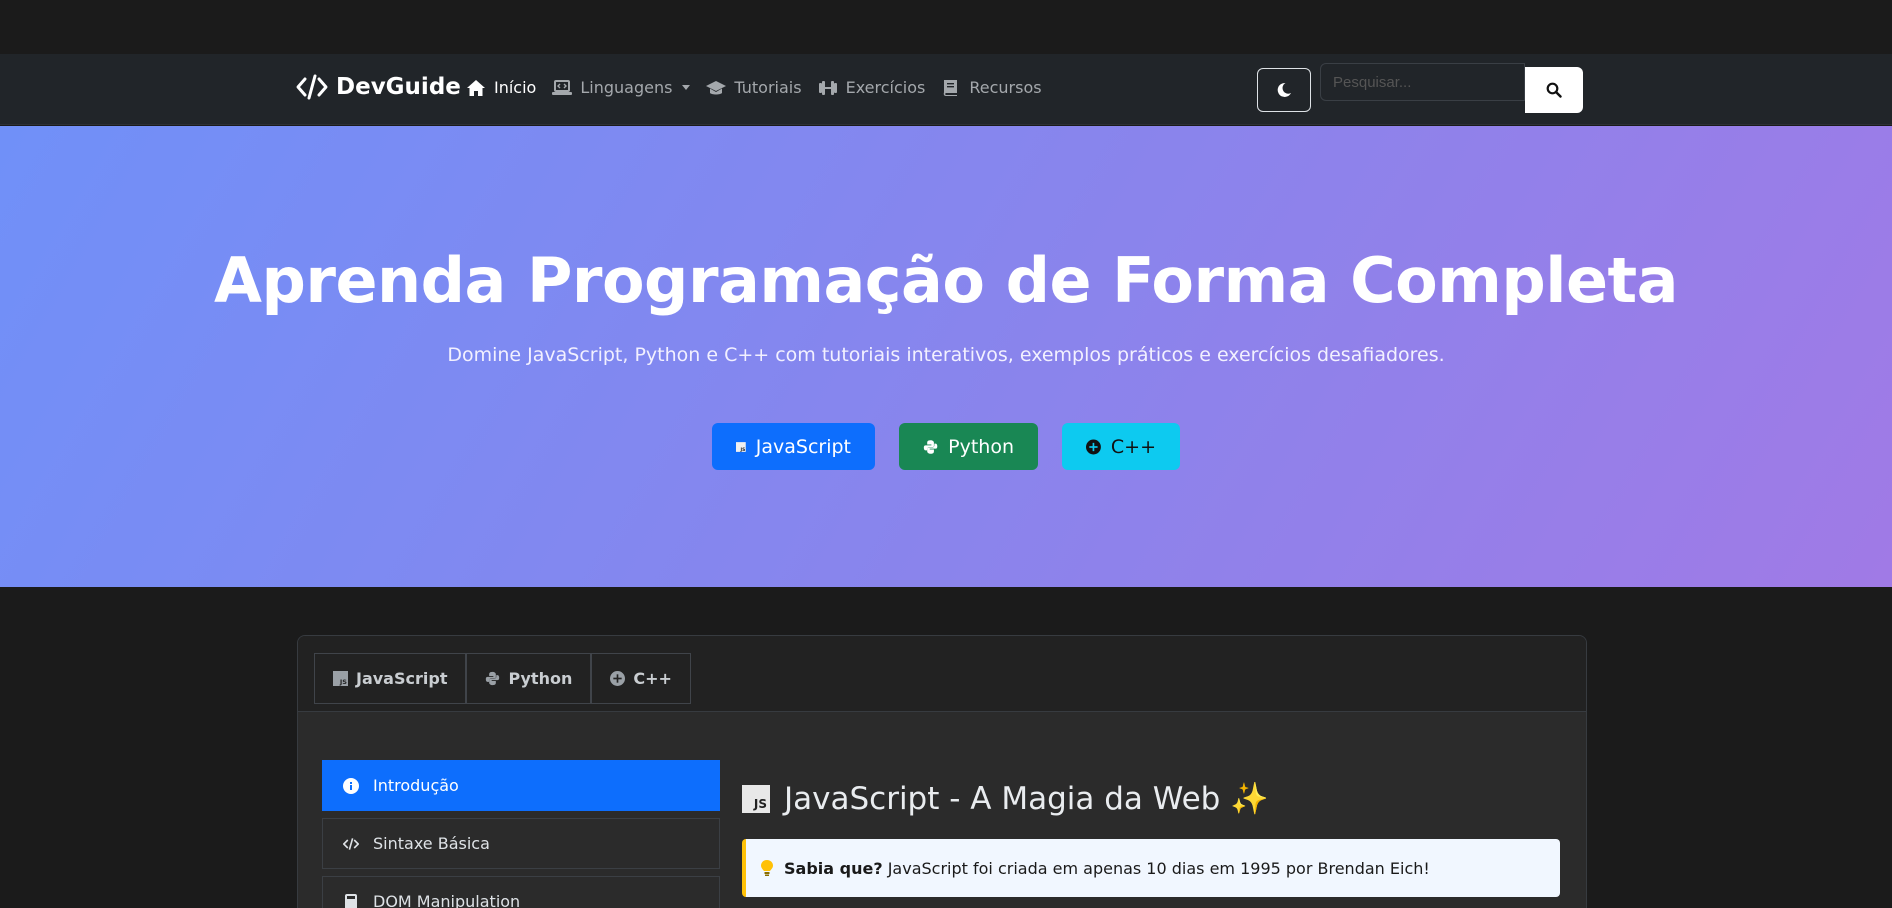 This screenshot has width=1892, height=908. Describe the element at coordinates (351, 785) in the screenshot. I see `info-circle-icon` at that location.